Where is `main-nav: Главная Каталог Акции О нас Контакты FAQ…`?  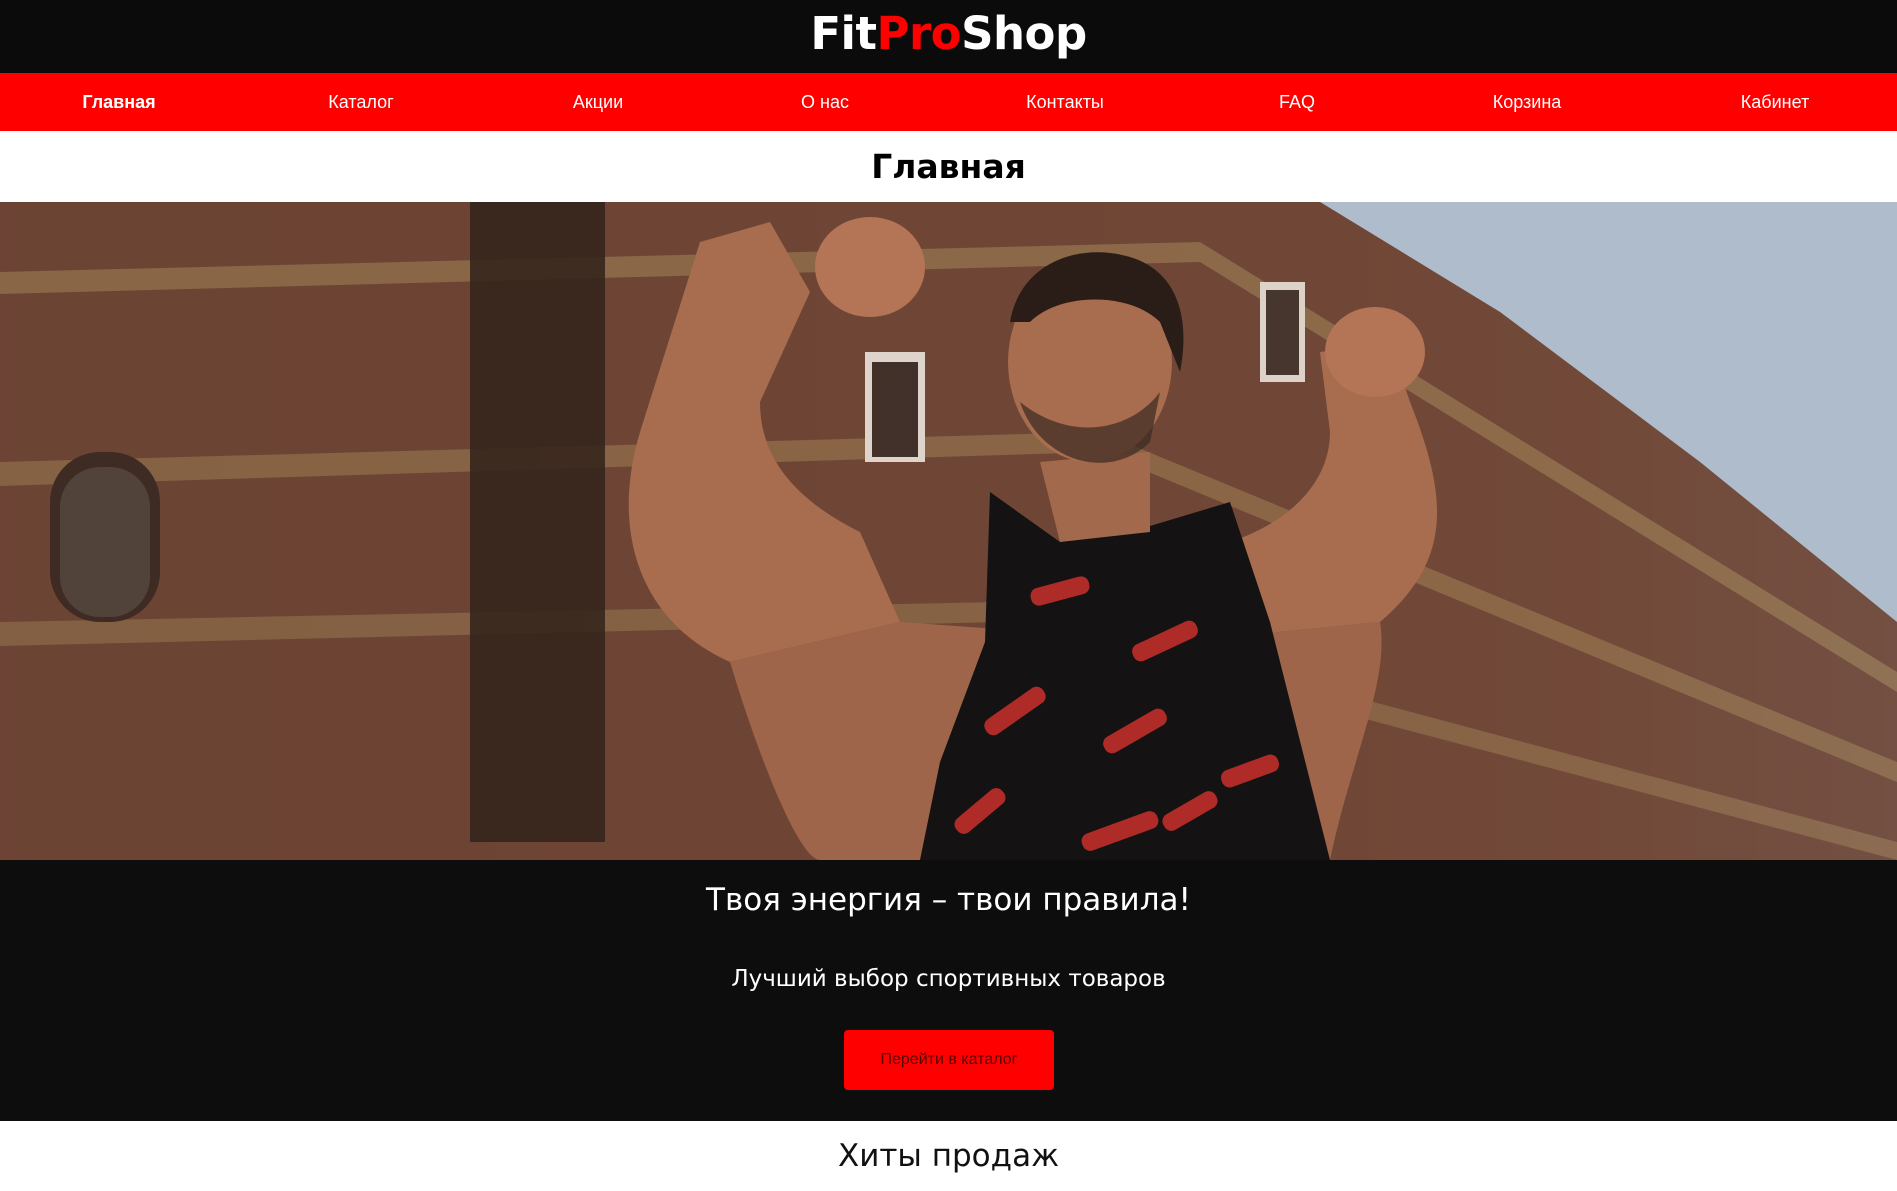 main-nav: Главная Каталог Акции О нас Контакты FAQ… is located at coordinates (948, 102).